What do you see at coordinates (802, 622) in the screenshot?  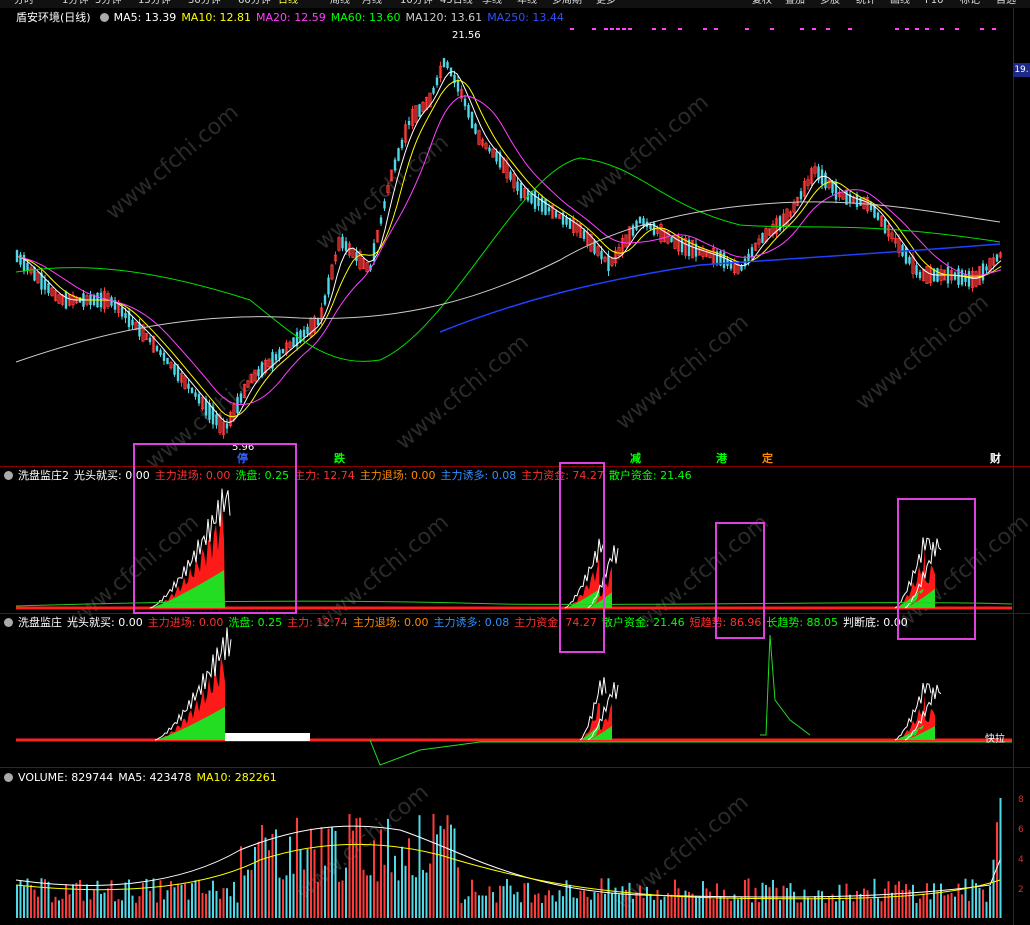 I see `indicator-value: 长趋势: 88.05` at bounding box center [802, 622].